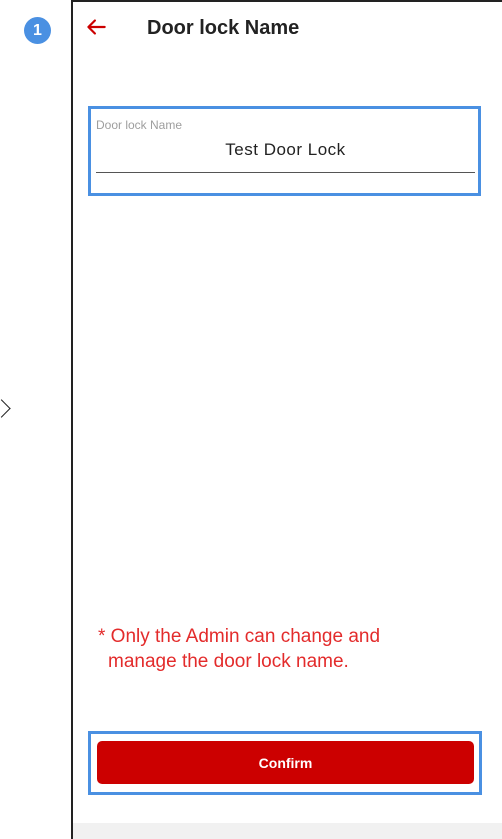  Describe the element at coordinates (223, 28) in the screenshot. I see `page-title: Door lock Name` at that location.